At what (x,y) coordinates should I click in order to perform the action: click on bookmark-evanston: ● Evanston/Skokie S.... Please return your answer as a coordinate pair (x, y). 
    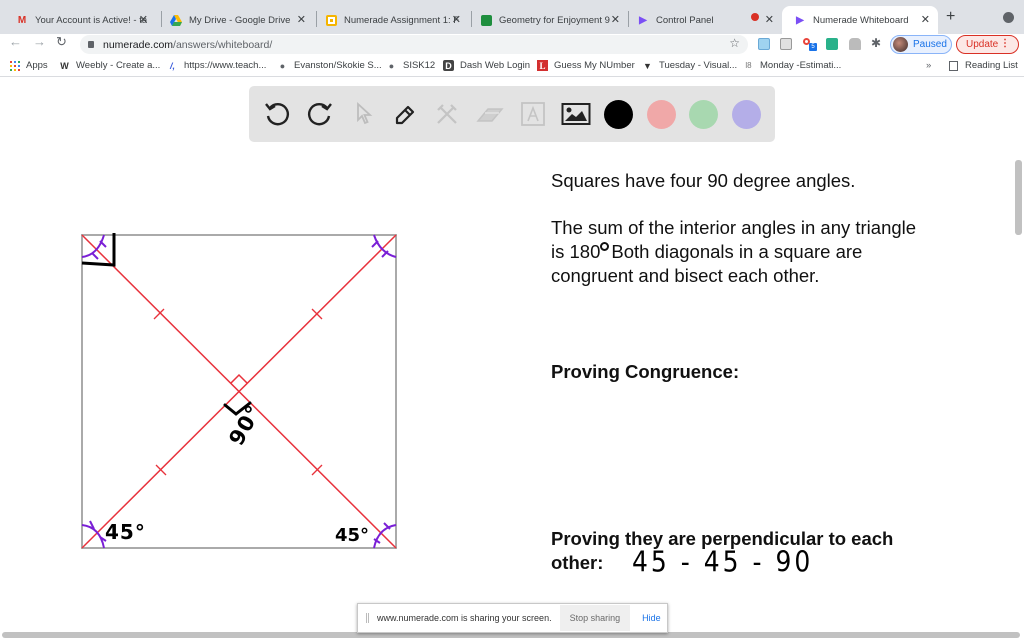
    Looking at the image, I should click on (329, 65).